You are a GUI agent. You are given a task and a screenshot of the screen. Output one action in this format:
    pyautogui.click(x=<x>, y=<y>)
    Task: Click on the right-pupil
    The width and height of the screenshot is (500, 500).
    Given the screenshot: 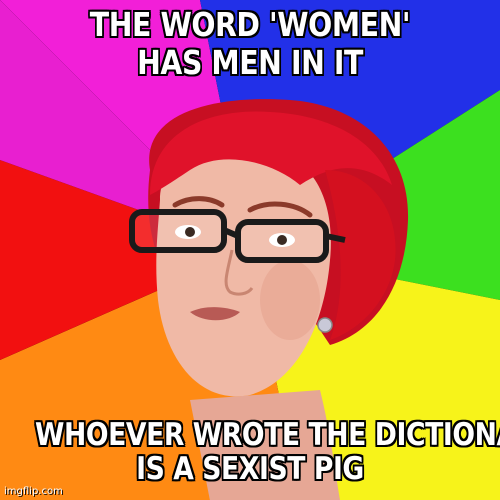 What is the action you would take?
    pyautogui.click(x=282, y=240)
    